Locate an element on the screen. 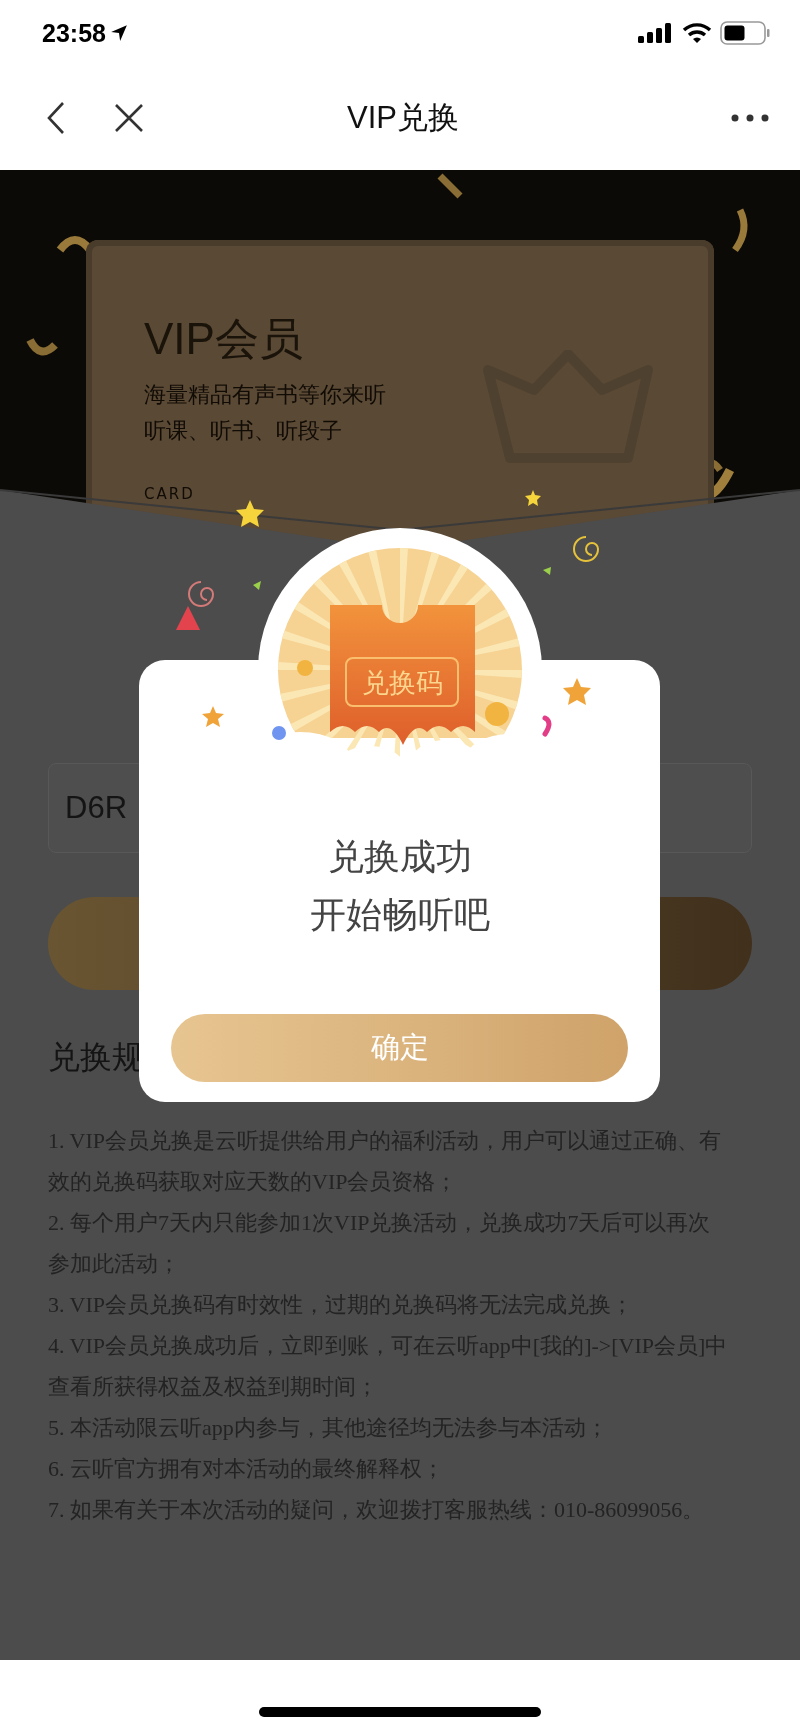  card-title: VIP会员 is located at coordinates (223, 339).